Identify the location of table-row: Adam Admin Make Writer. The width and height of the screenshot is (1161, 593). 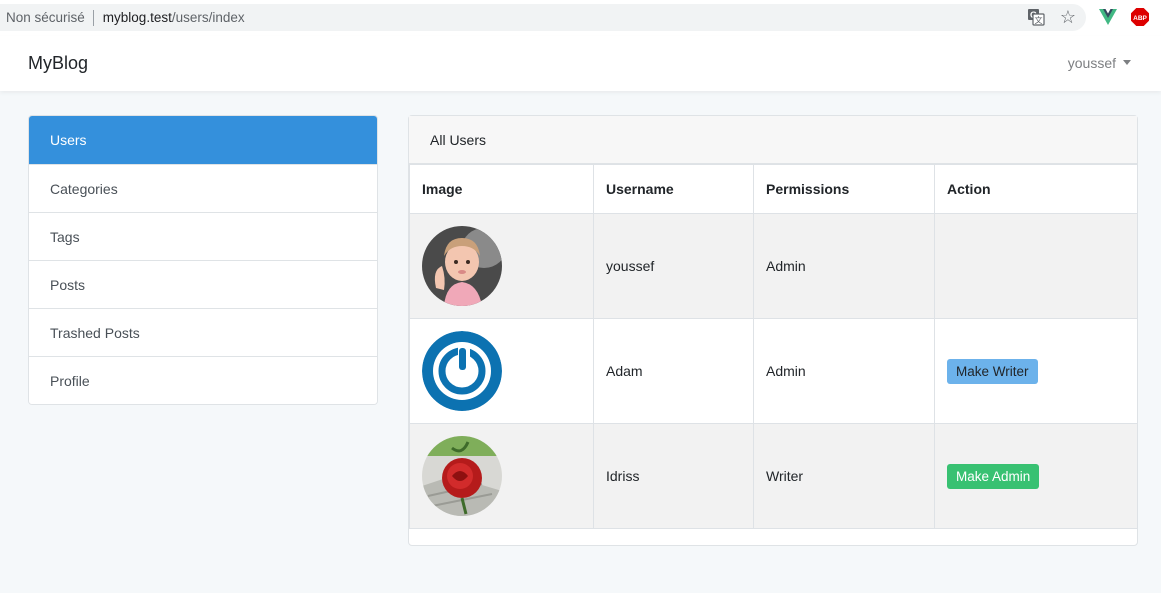
(773, 371).